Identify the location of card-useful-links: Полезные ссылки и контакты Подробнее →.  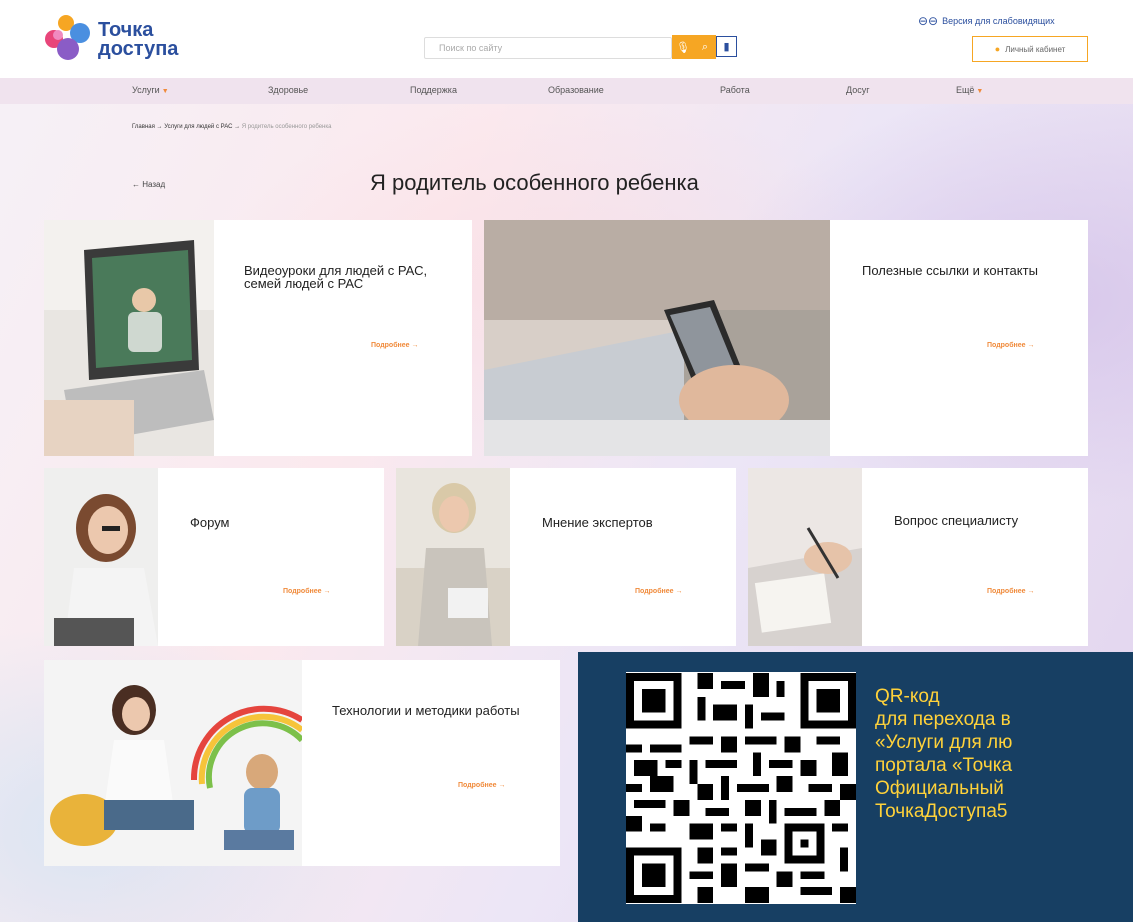
(786, 338).